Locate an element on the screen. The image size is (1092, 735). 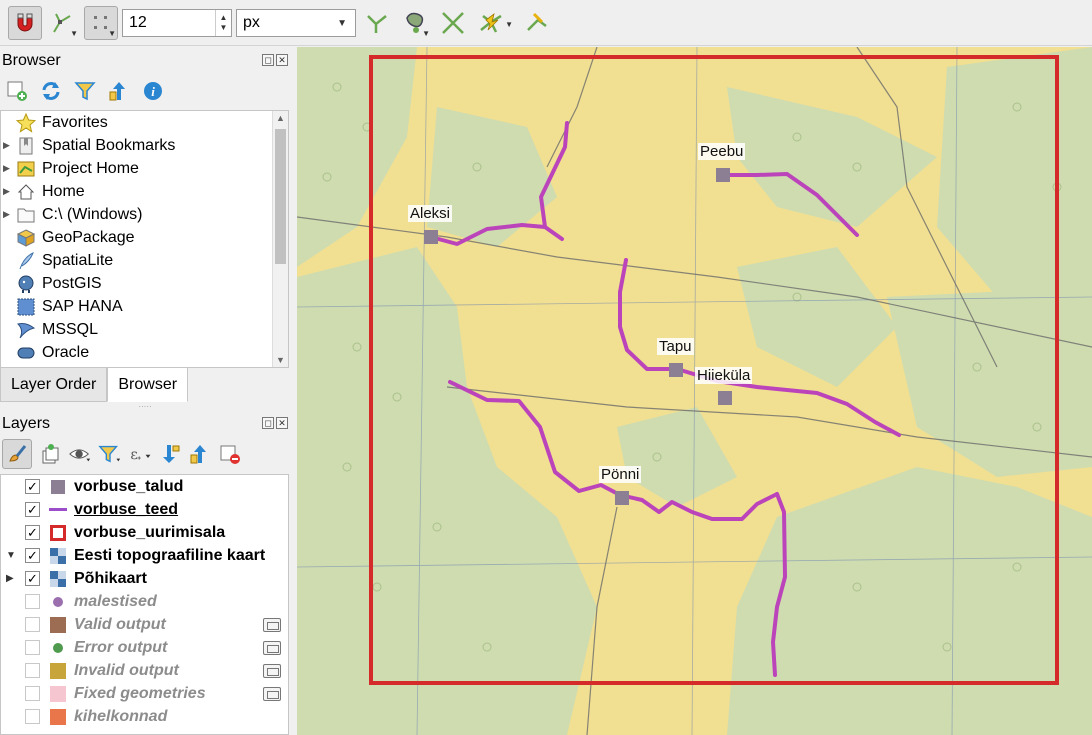
tab-layer-order: Layer Order is located at coordinates (54, 385).